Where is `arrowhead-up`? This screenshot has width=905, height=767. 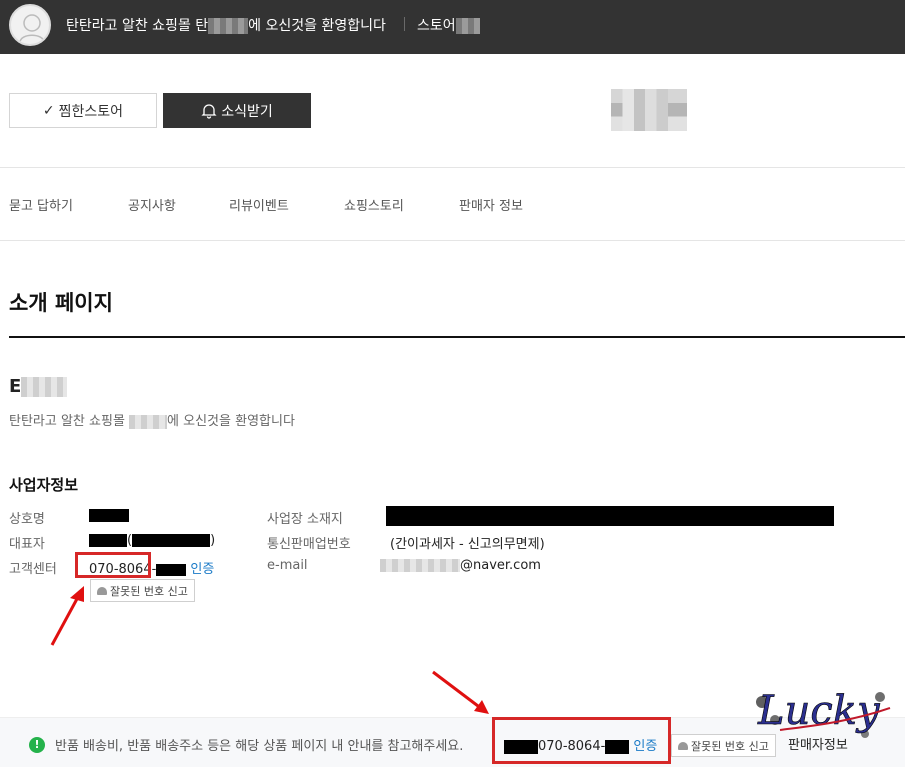 arrowhead-up is located at coordinates (77, 594).